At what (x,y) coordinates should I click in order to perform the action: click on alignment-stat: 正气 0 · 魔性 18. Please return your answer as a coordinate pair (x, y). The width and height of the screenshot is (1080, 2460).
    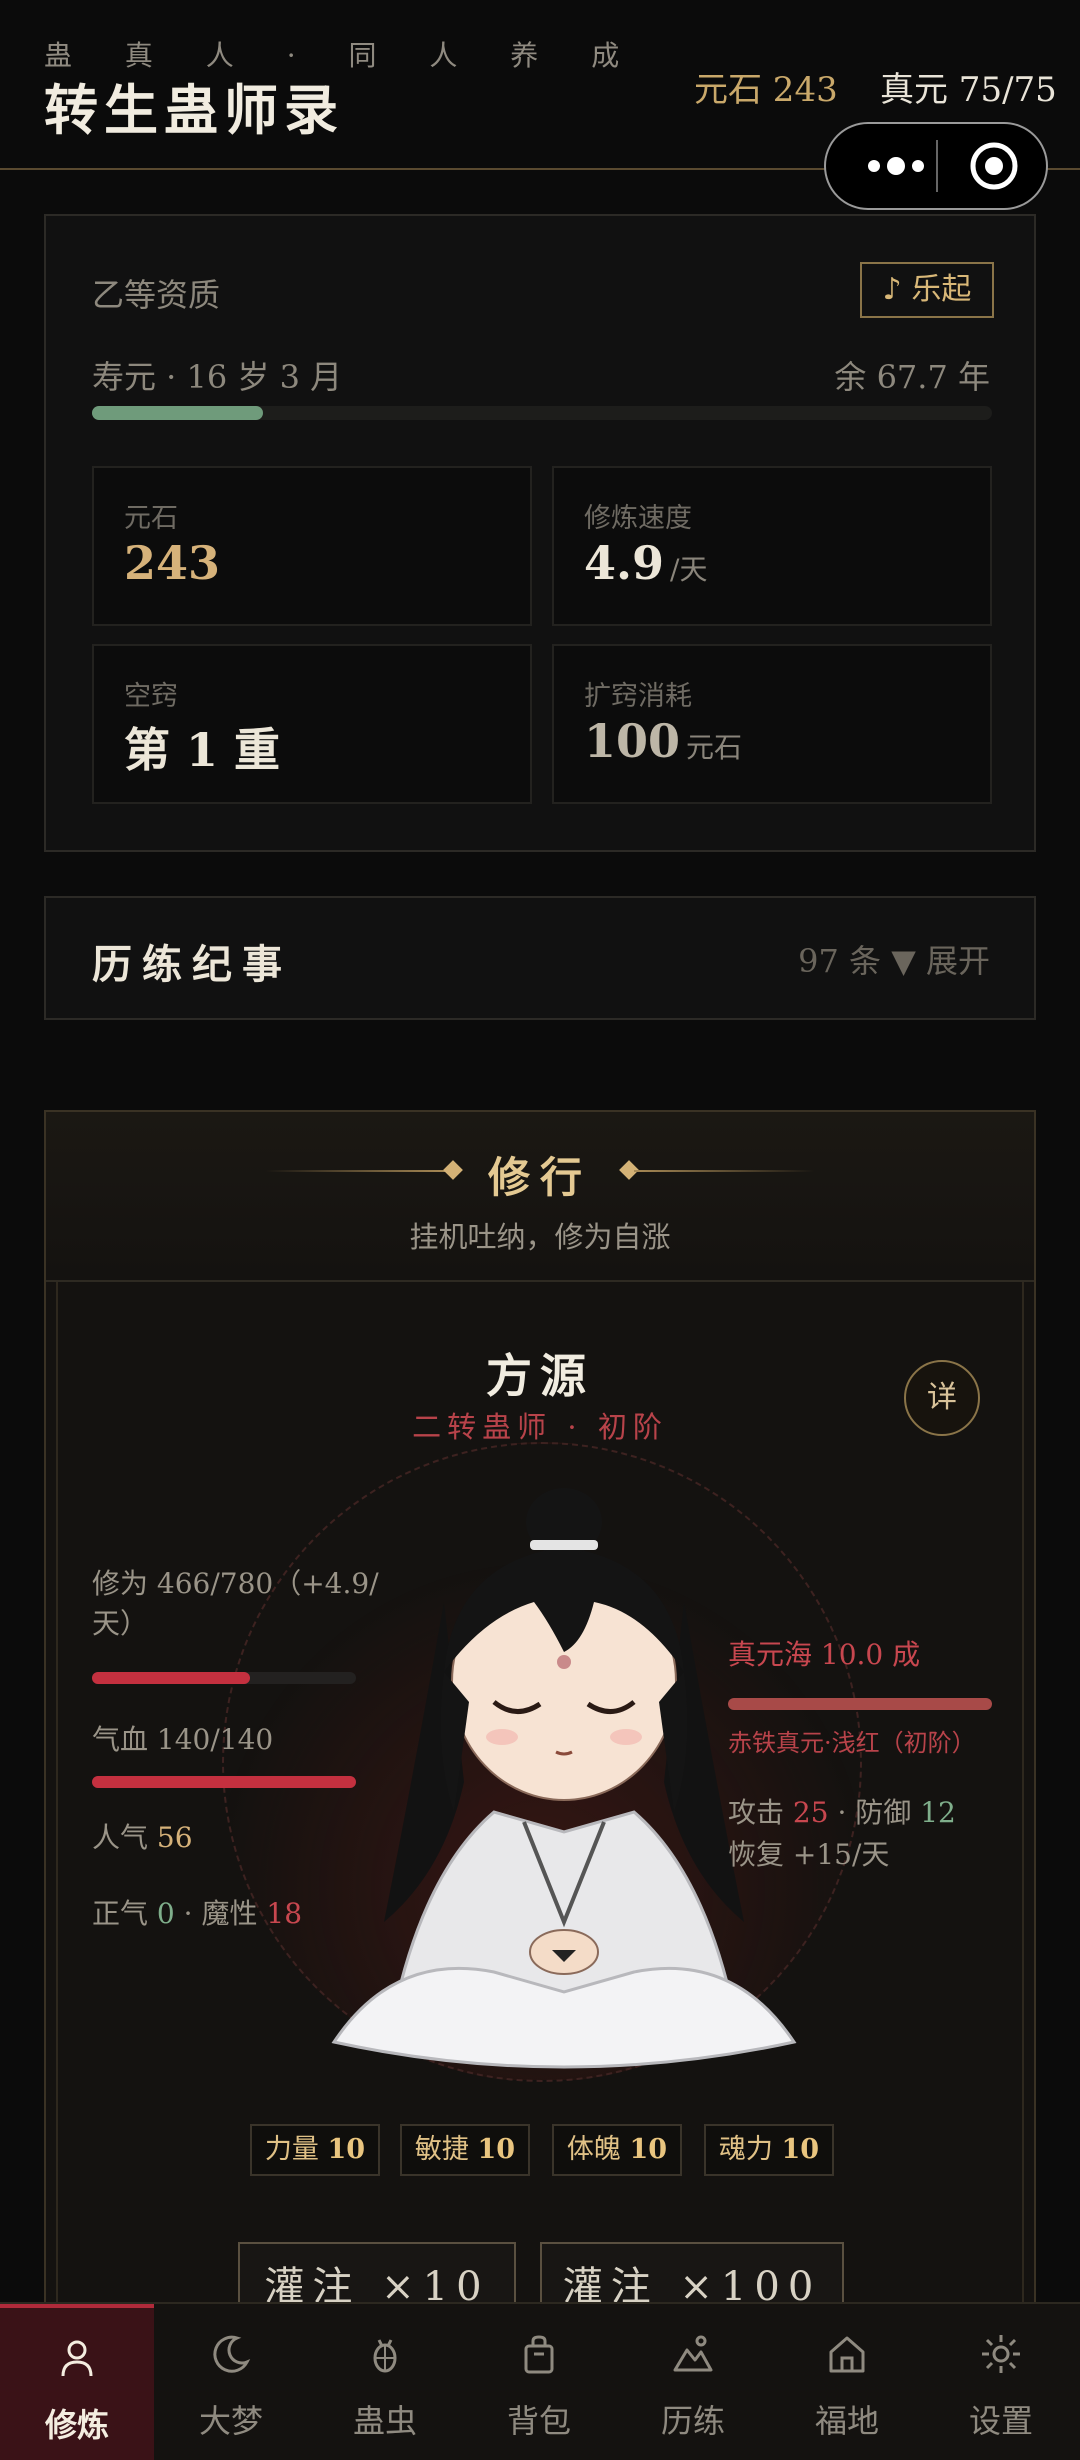
    Looking at the image, I should click on (197, 1913).